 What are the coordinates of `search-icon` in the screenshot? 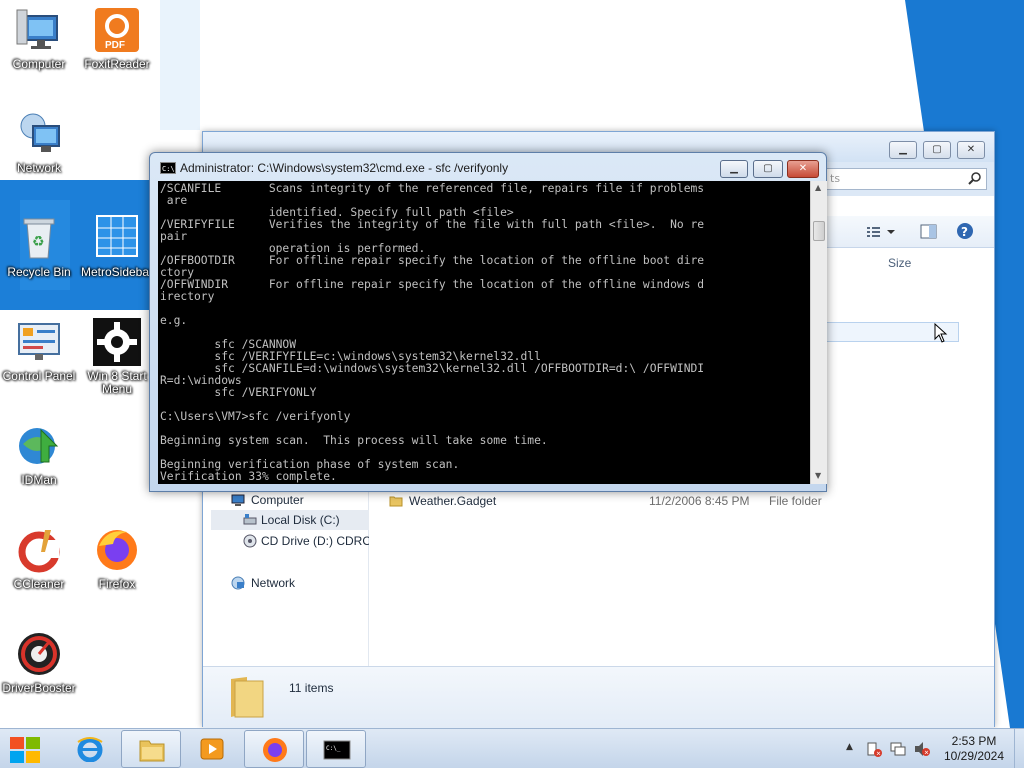 It's located at (975, 179).